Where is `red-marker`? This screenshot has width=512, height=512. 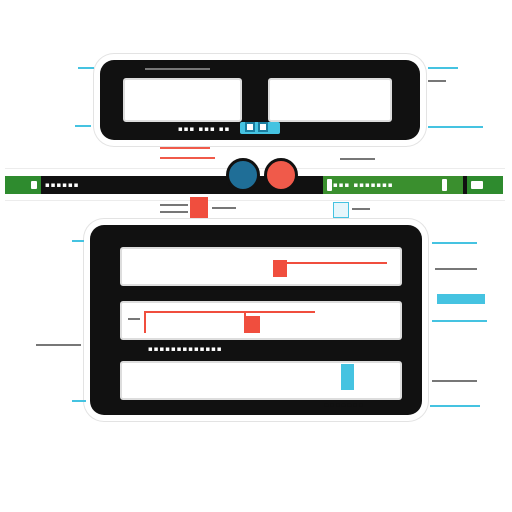
red-marker is located at coordinates (199, 208).